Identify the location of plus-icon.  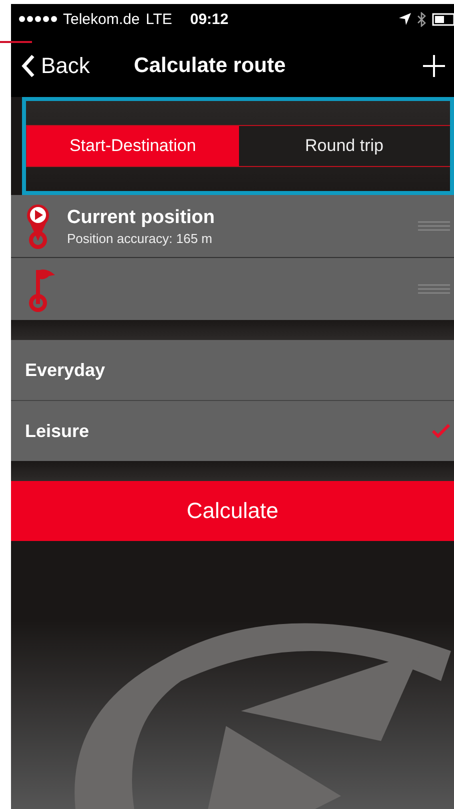
(434, 66).